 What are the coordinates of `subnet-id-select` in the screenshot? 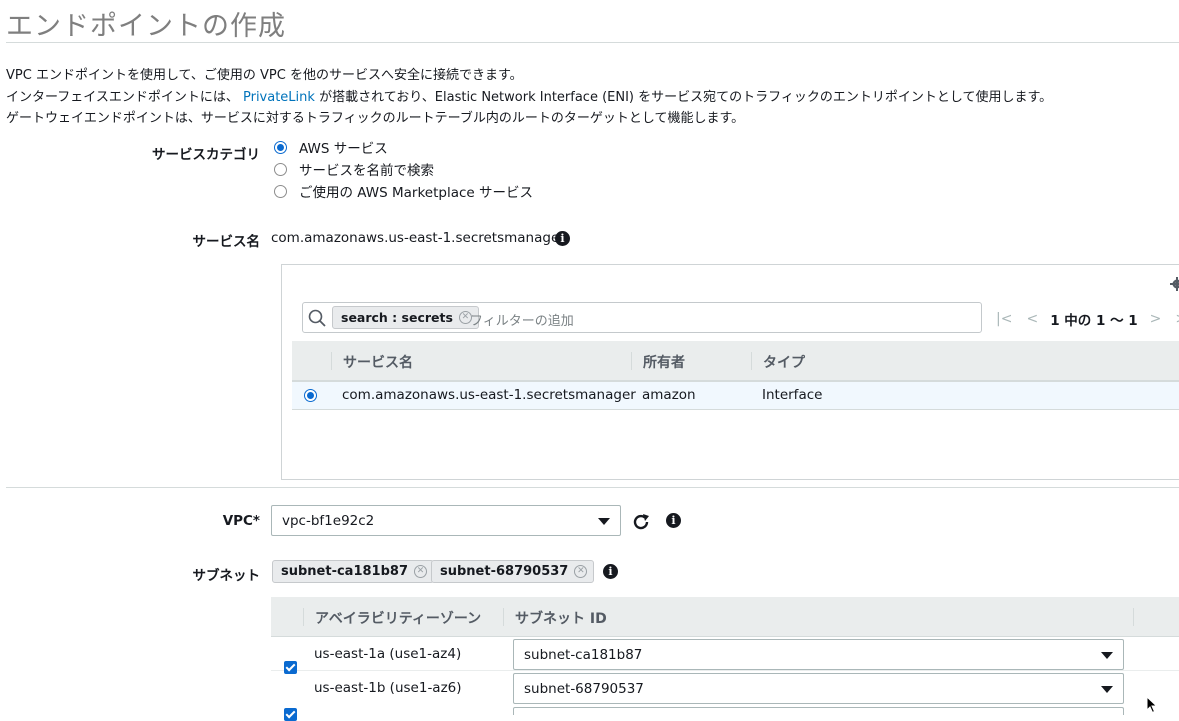 It's located at (818, 711).